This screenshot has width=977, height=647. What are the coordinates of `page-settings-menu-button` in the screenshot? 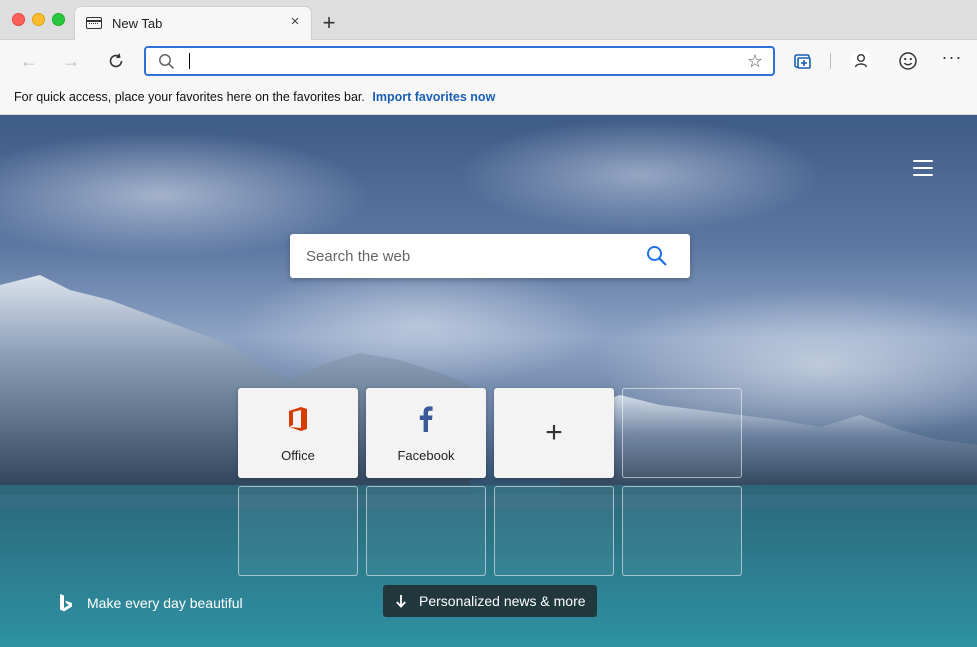 It's located at (923, 168).